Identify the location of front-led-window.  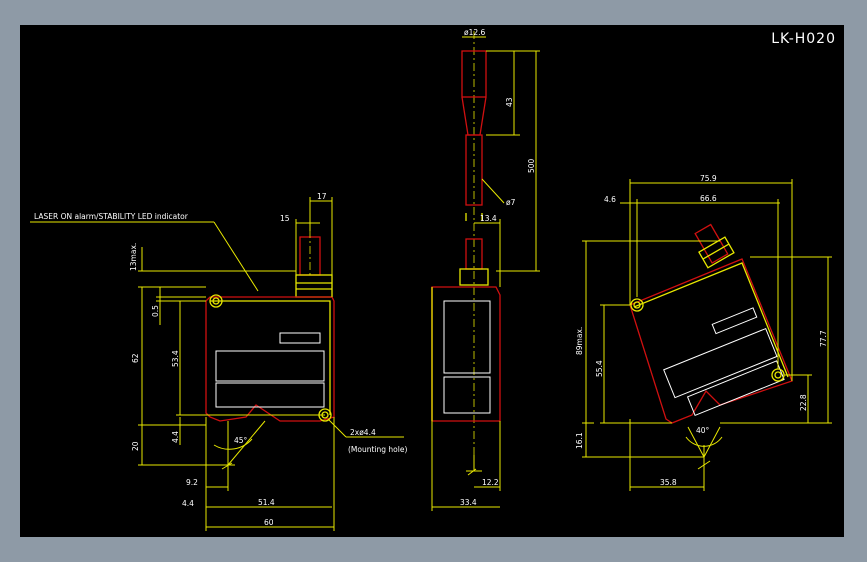
(300, 338).